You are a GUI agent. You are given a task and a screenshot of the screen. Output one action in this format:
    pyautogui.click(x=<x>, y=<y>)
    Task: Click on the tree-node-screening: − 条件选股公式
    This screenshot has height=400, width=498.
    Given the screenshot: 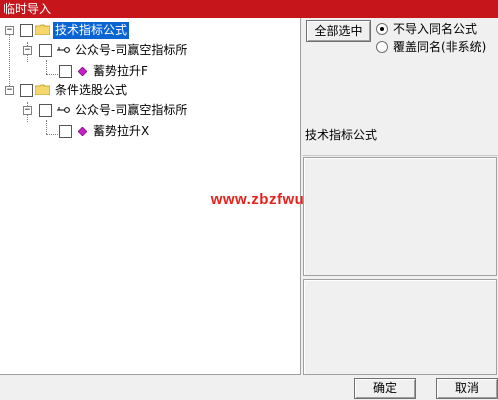 What is the action you would take?
    pyautogui.click(x=150, y=90)
    